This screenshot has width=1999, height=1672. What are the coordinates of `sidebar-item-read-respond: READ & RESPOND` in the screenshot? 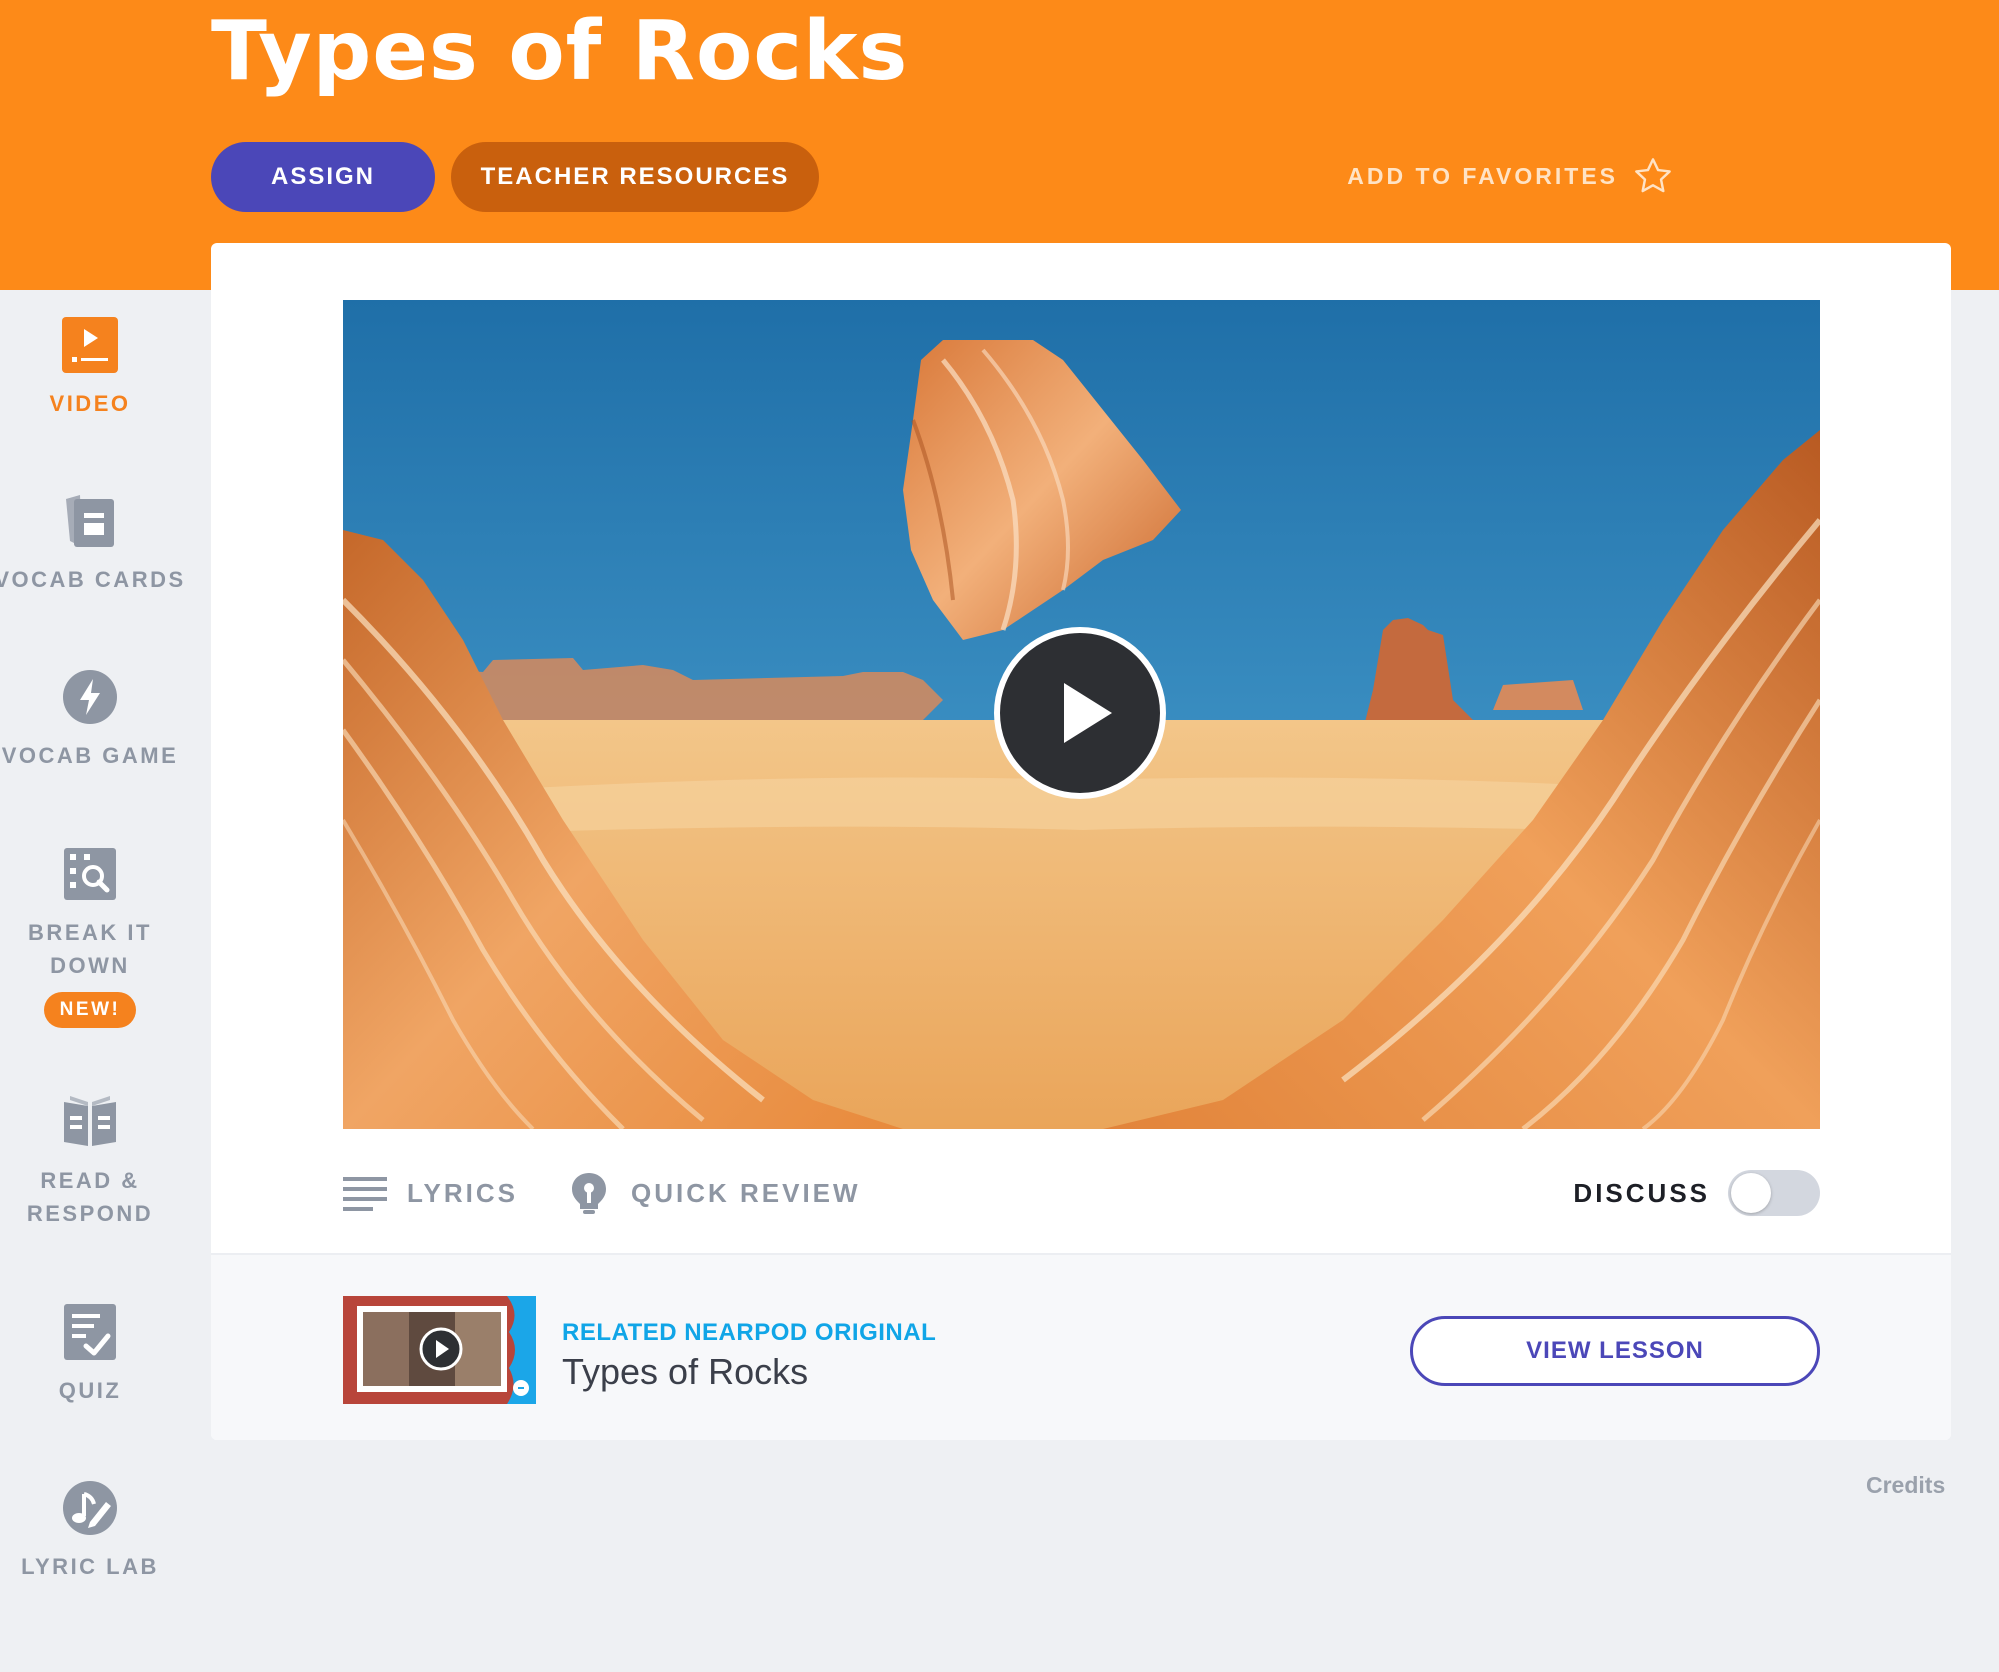 It's located at (90, 1161).